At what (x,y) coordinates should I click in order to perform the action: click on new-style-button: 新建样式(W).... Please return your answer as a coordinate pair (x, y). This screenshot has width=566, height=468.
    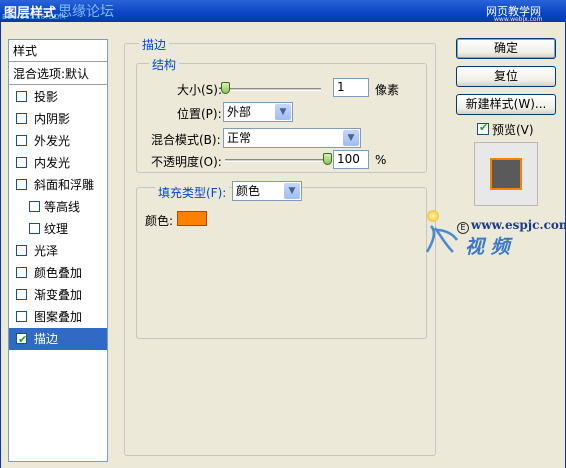
    Looking at the image, I should click on (506, 104).